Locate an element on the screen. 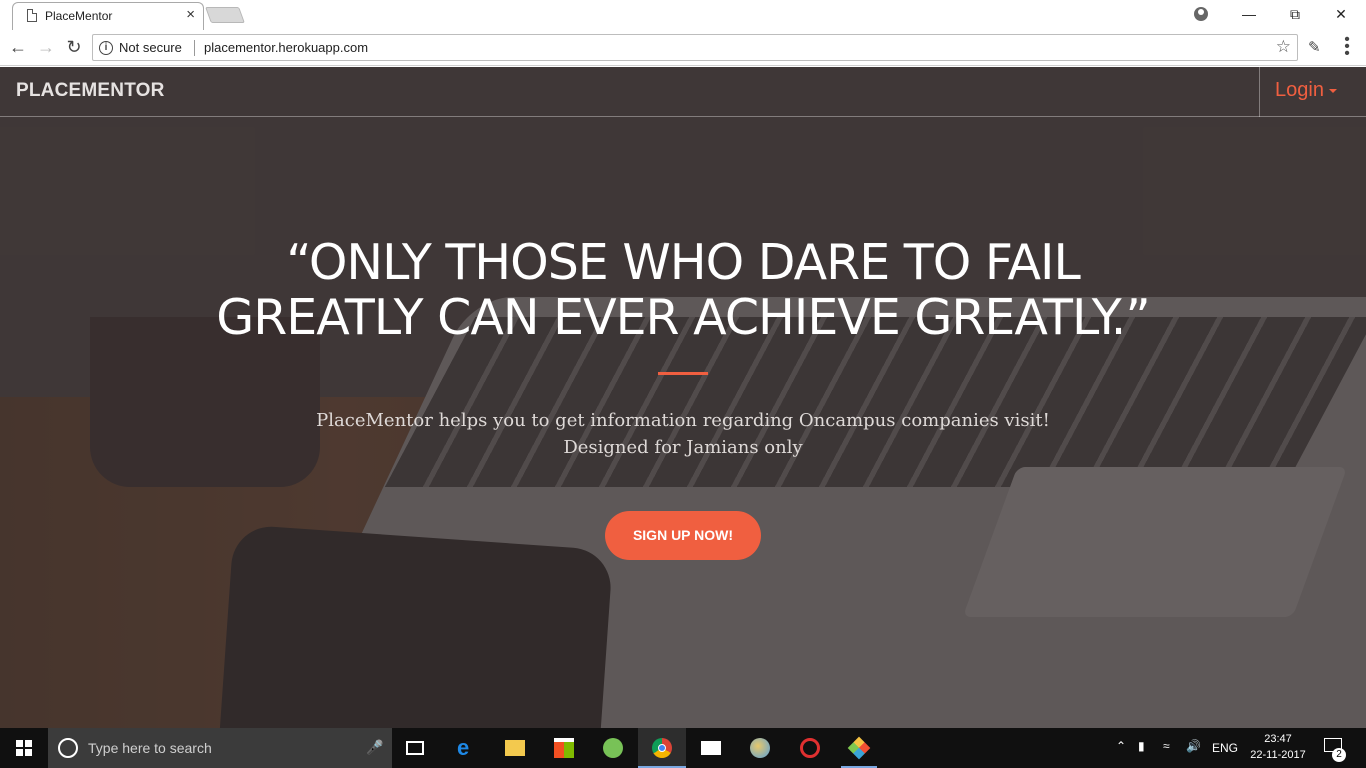 This screenshot has width=1366, height=768. info-icon: i is located at coordinates (106, 48).